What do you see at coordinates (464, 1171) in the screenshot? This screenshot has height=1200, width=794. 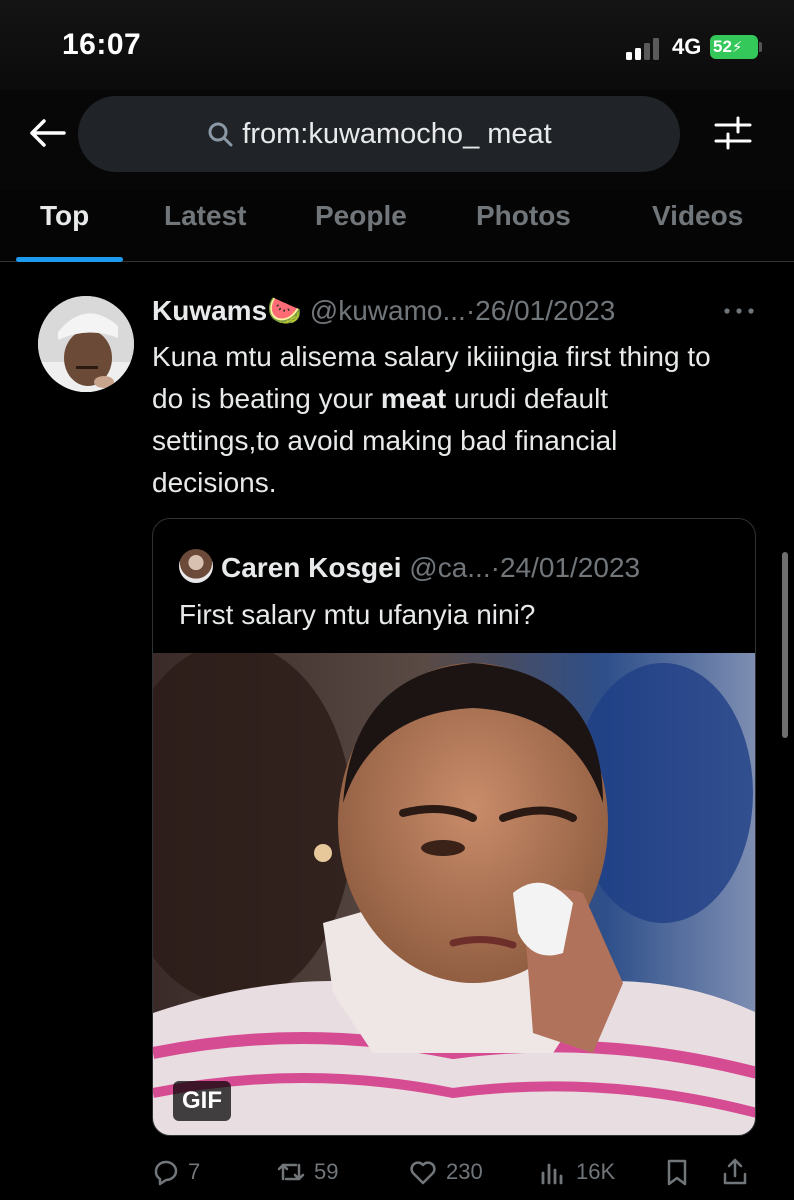 I see `like-count: 230` at bounding box center [464, 1171].